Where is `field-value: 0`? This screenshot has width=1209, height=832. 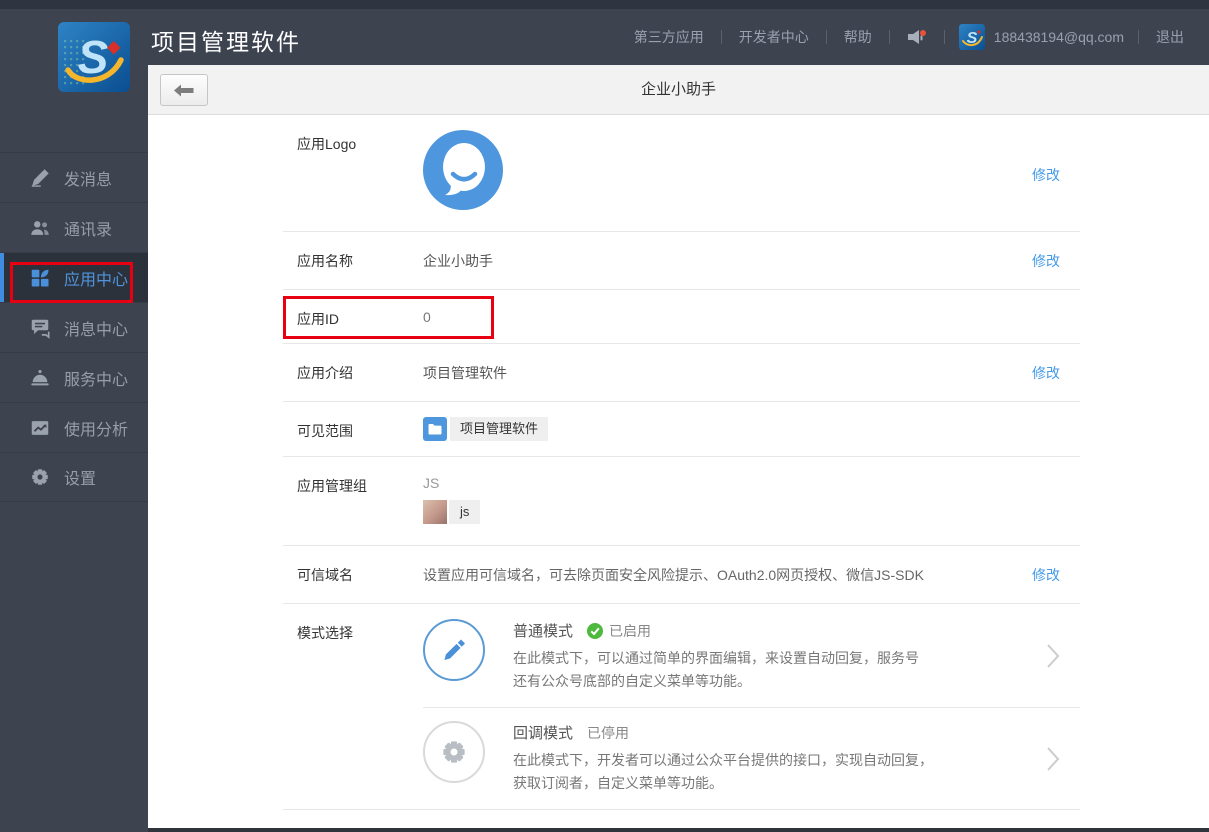 field-value: 0 is located at coordinates (427, 317).